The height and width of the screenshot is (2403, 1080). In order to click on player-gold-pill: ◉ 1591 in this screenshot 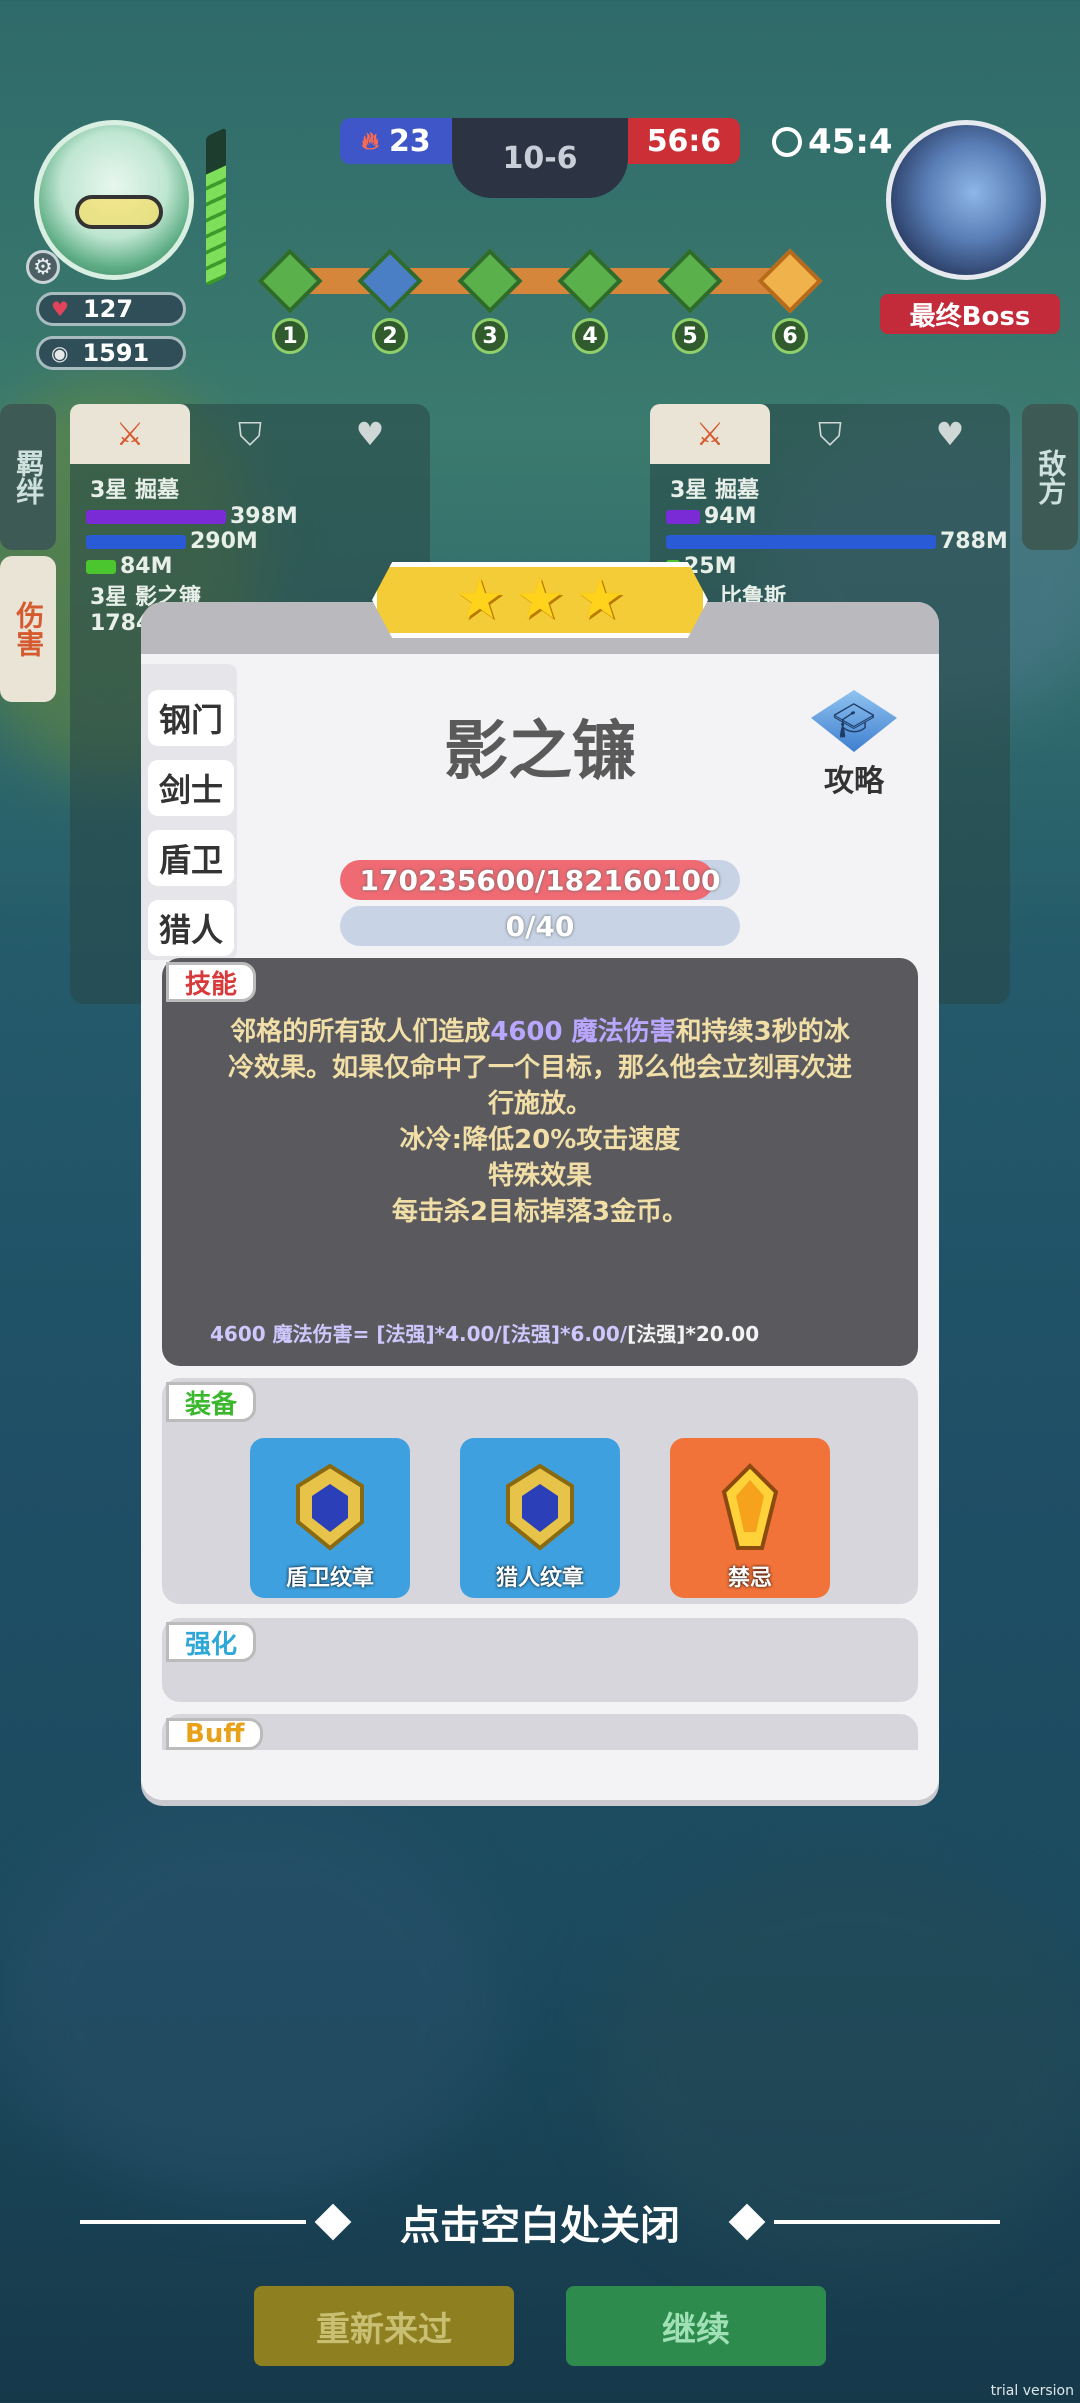, I will do `click(111, 353)`.